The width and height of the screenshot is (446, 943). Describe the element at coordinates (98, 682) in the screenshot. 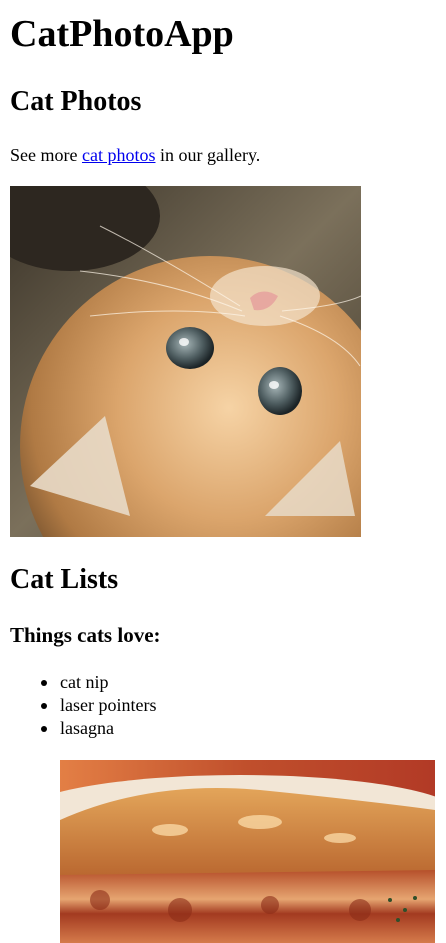

I see `list-item: cat nip` at that location.